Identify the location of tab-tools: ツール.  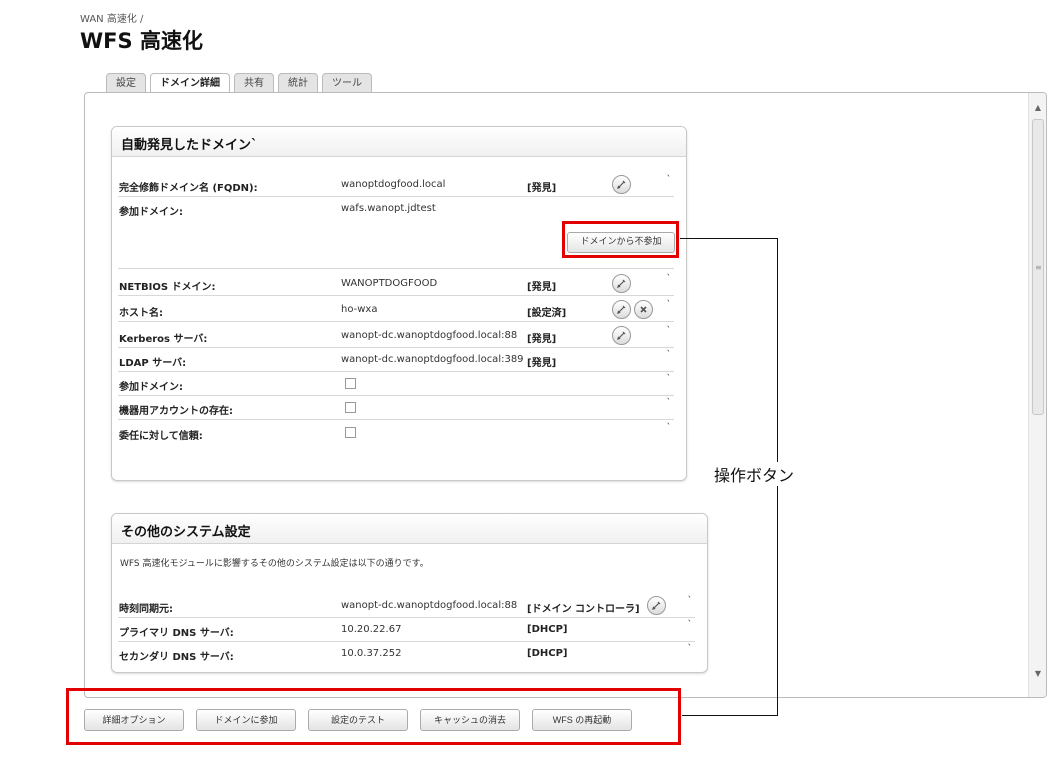
(347, 83).